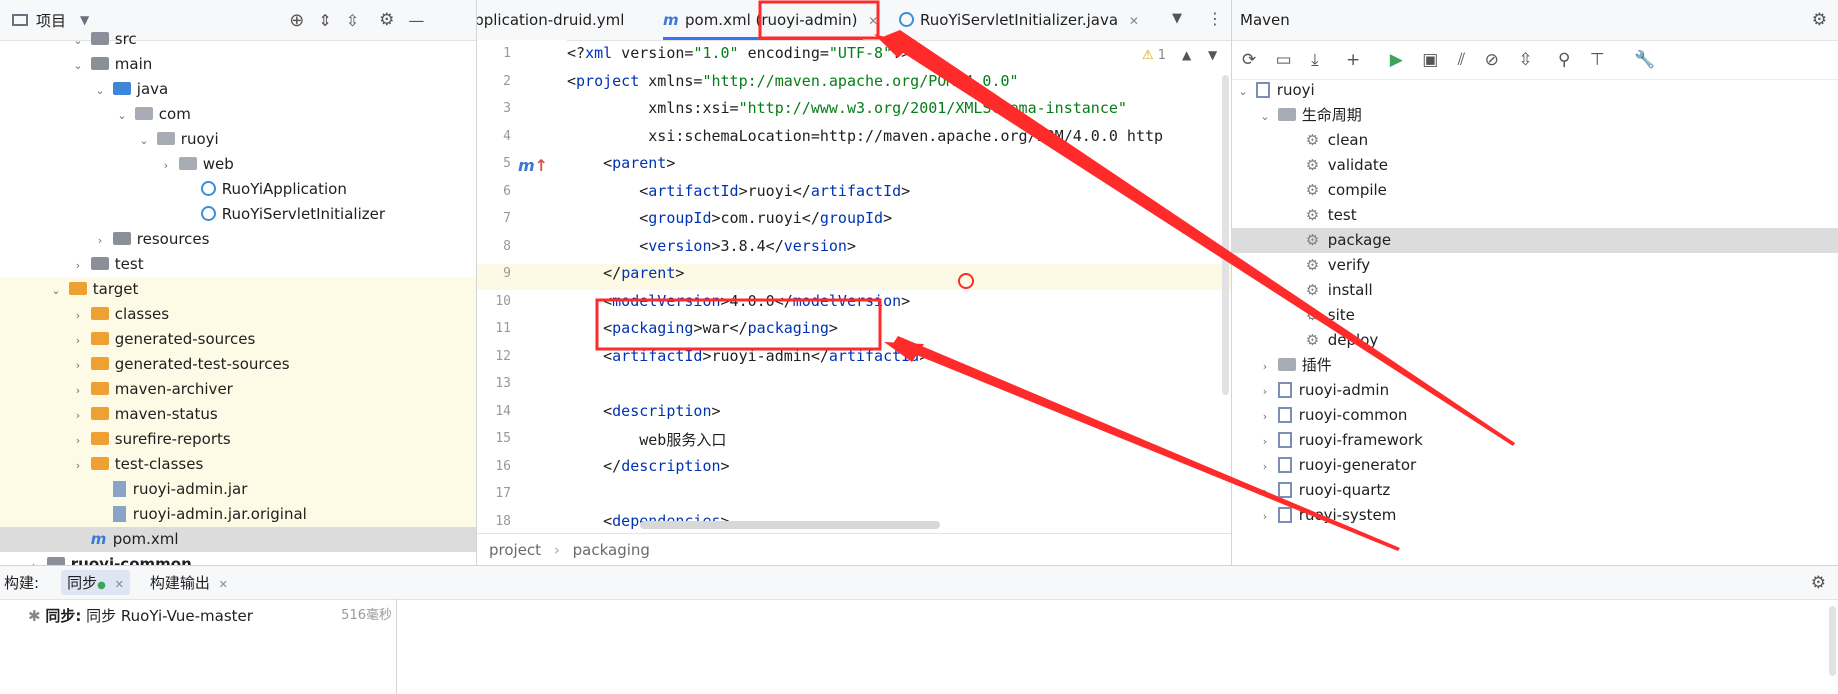 The height and width of the screenshot is (694, 1838). What do you see at coordinates (966, 281) in the screenshot?
I see `cursor-marker-icon` at bounding box center [966, 281].